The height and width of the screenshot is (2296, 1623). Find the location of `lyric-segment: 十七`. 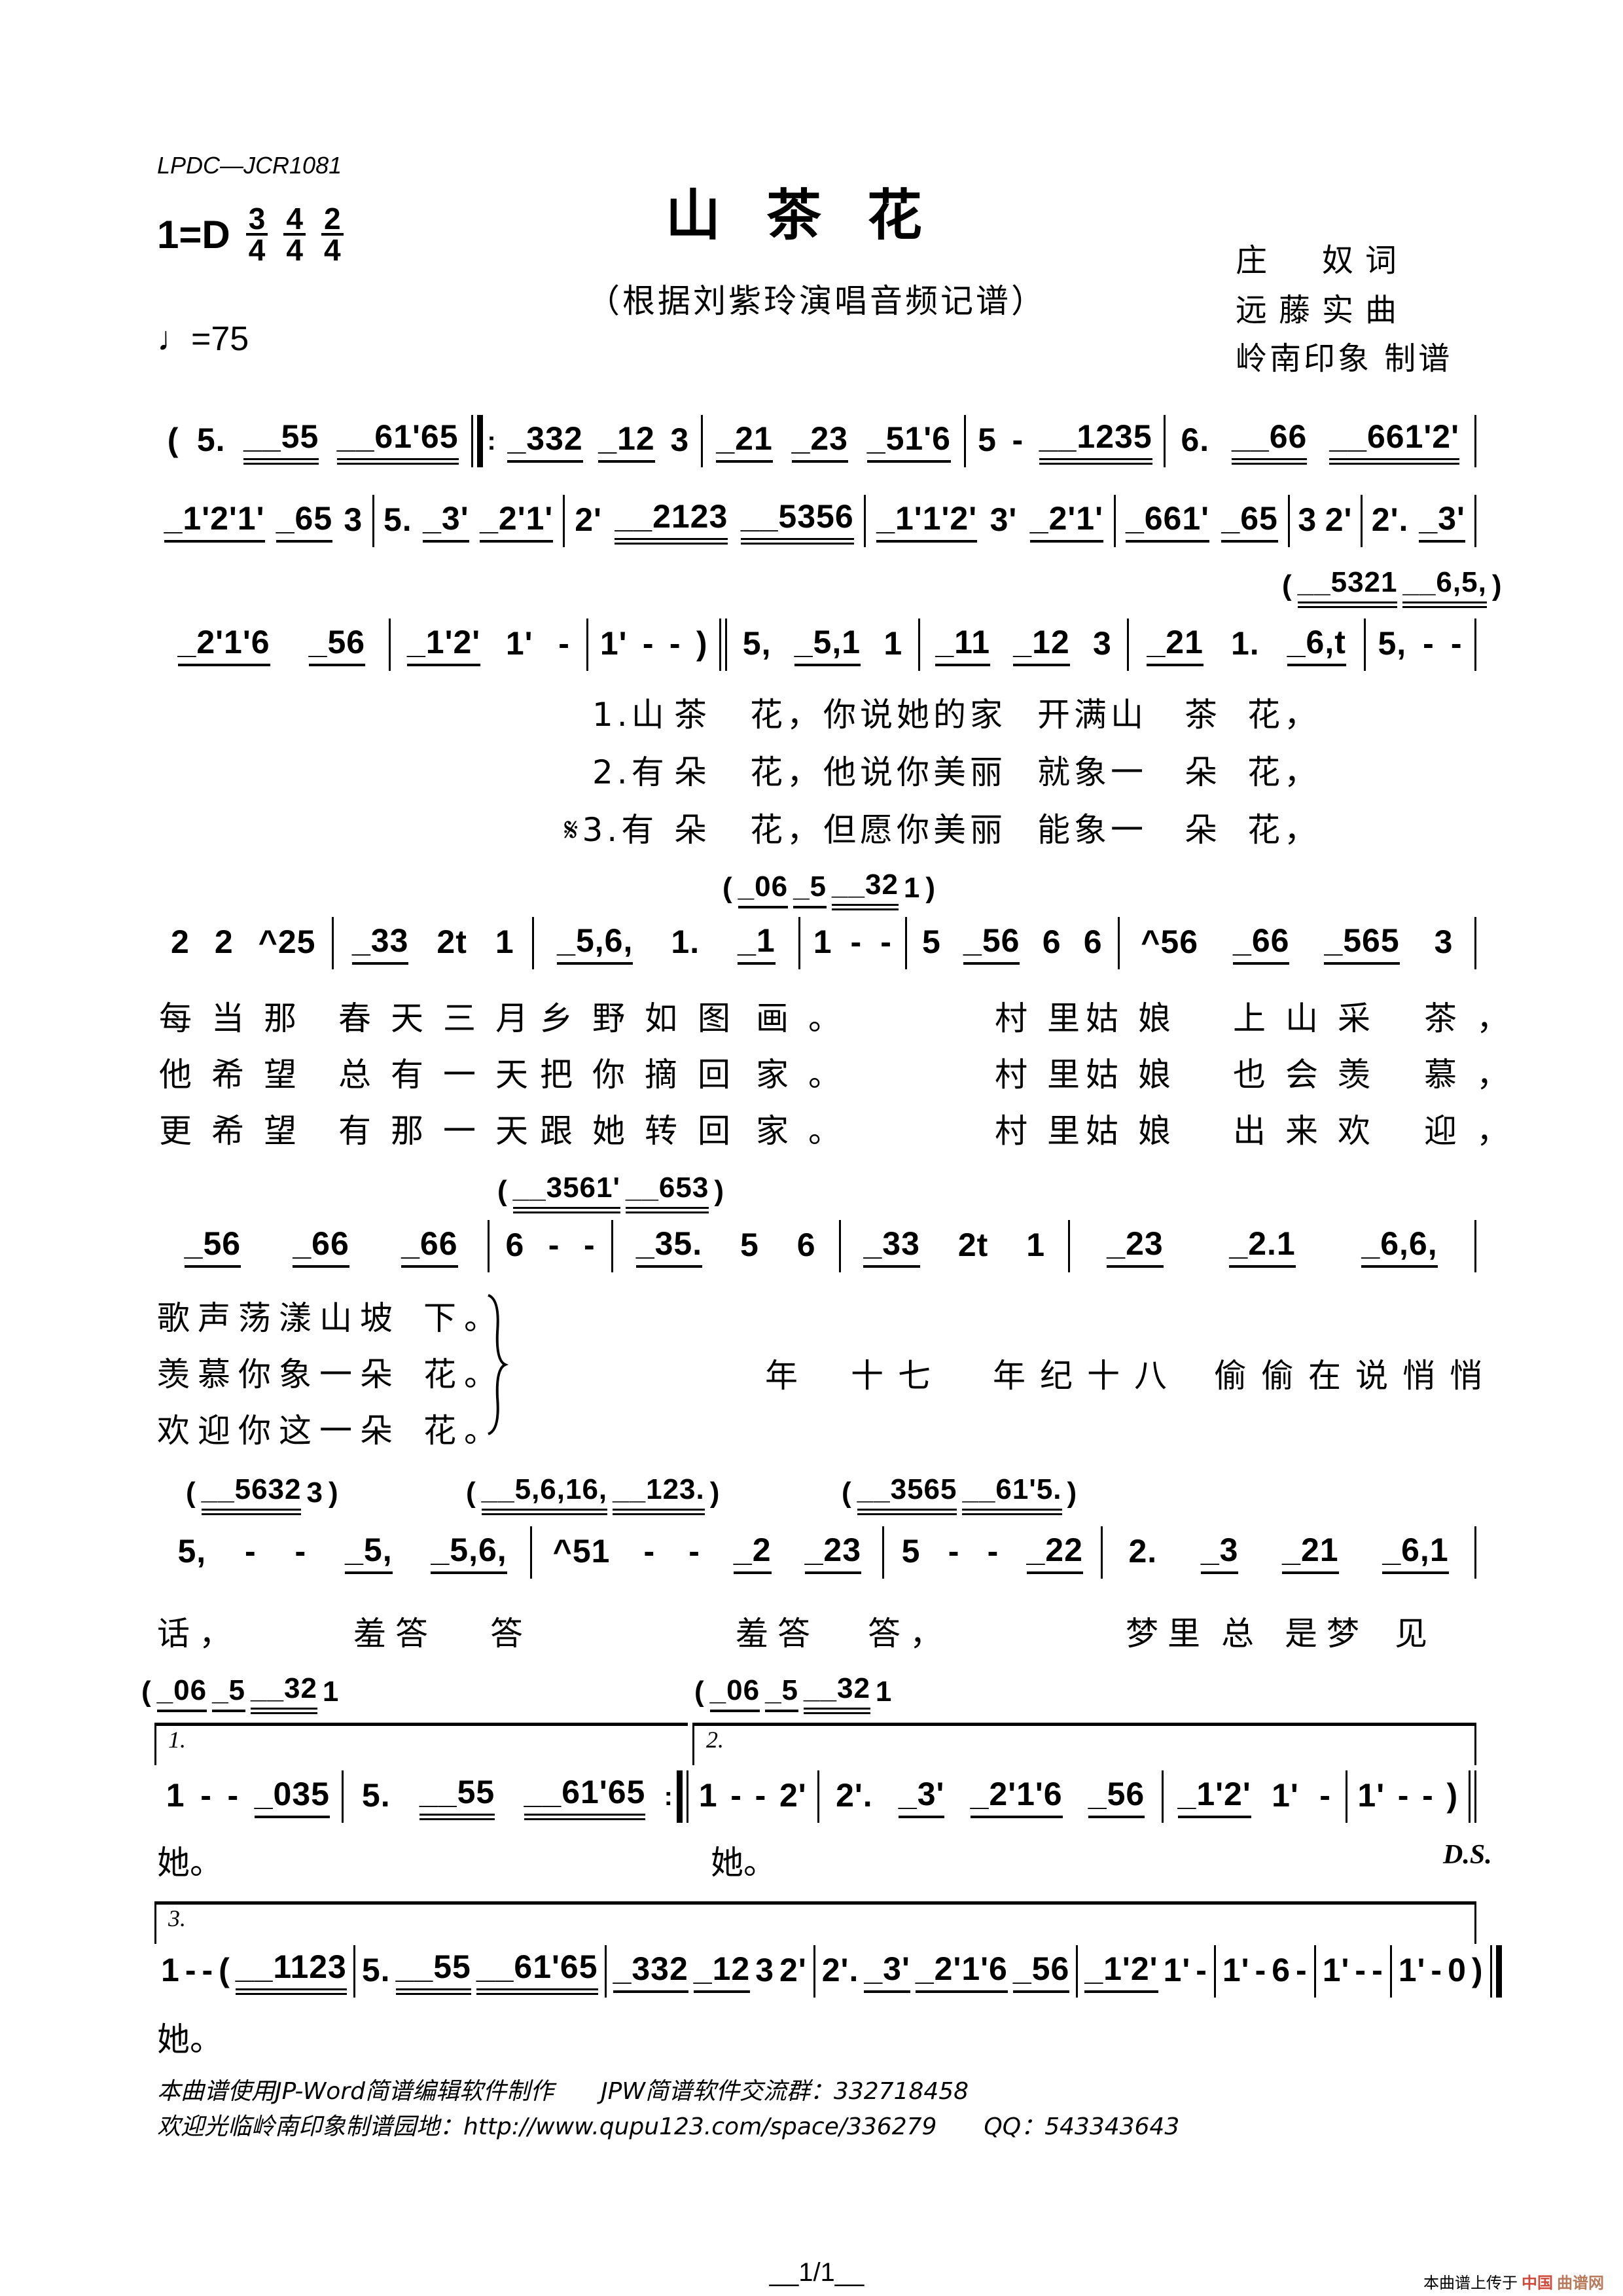

lyric-segment: 十七 is located at coordinates (898, 1376).